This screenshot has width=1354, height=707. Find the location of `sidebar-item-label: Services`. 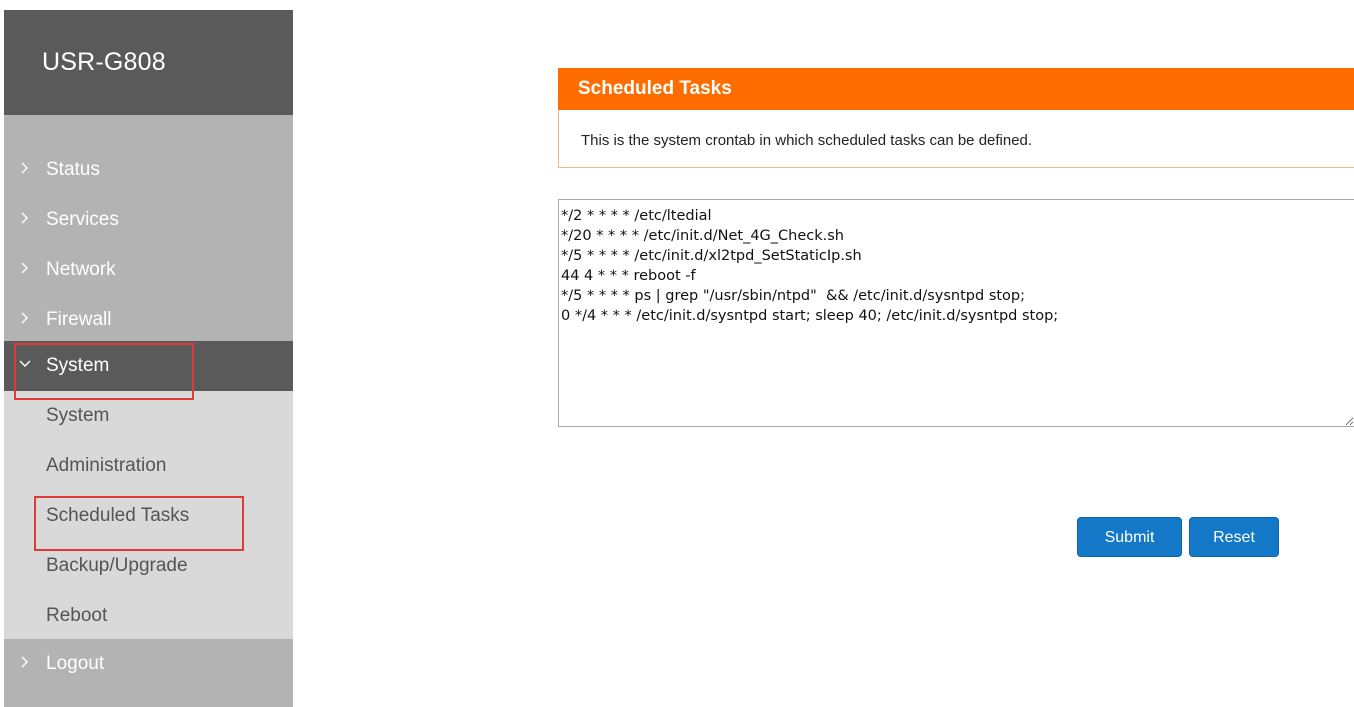

sidebar-item-label: Services is located at coordinates (82, 219).